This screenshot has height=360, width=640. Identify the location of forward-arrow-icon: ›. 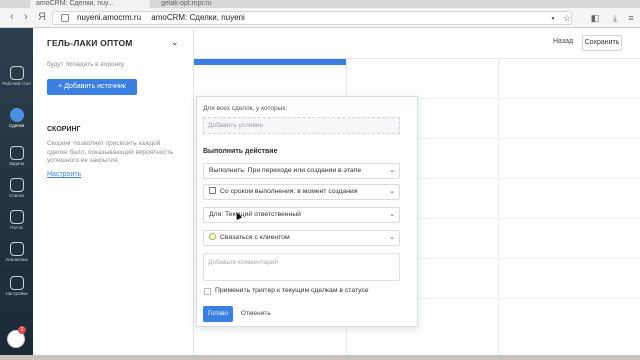
(26, 17).